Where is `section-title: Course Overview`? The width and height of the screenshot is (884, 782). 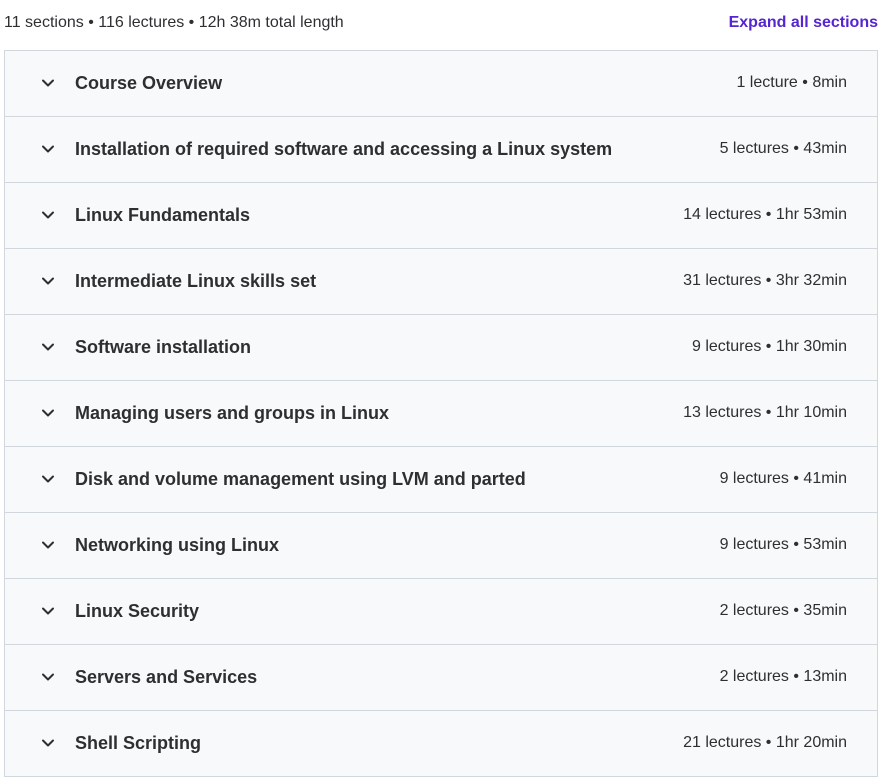 section-title: Course Overview is located at coordinates (149, 83).